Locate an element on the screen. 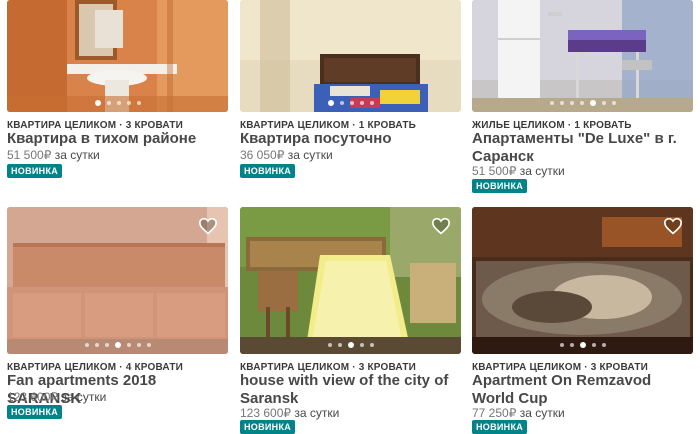 This screenshot has height=434, width=700. listing-price: 36 050₽ за сутки is located at coordinates (286, 155).